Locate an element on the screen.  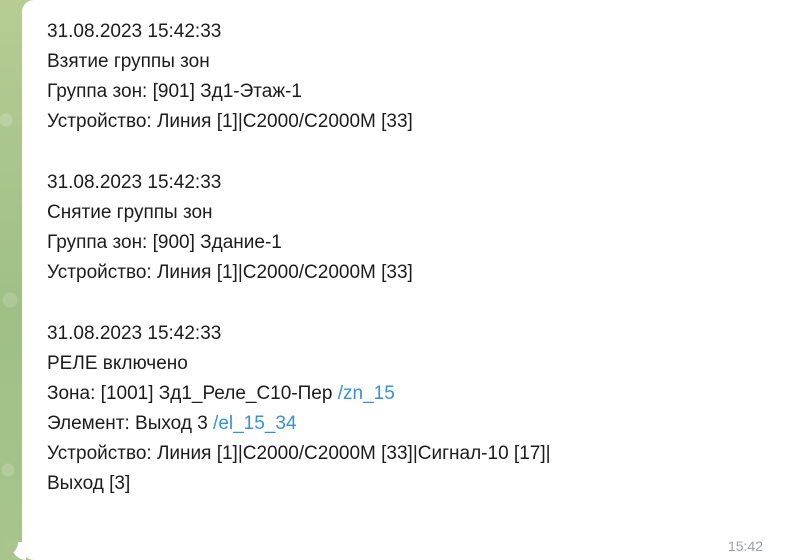
event-title: Взятие группы зон is located at coordinates (128, 61).